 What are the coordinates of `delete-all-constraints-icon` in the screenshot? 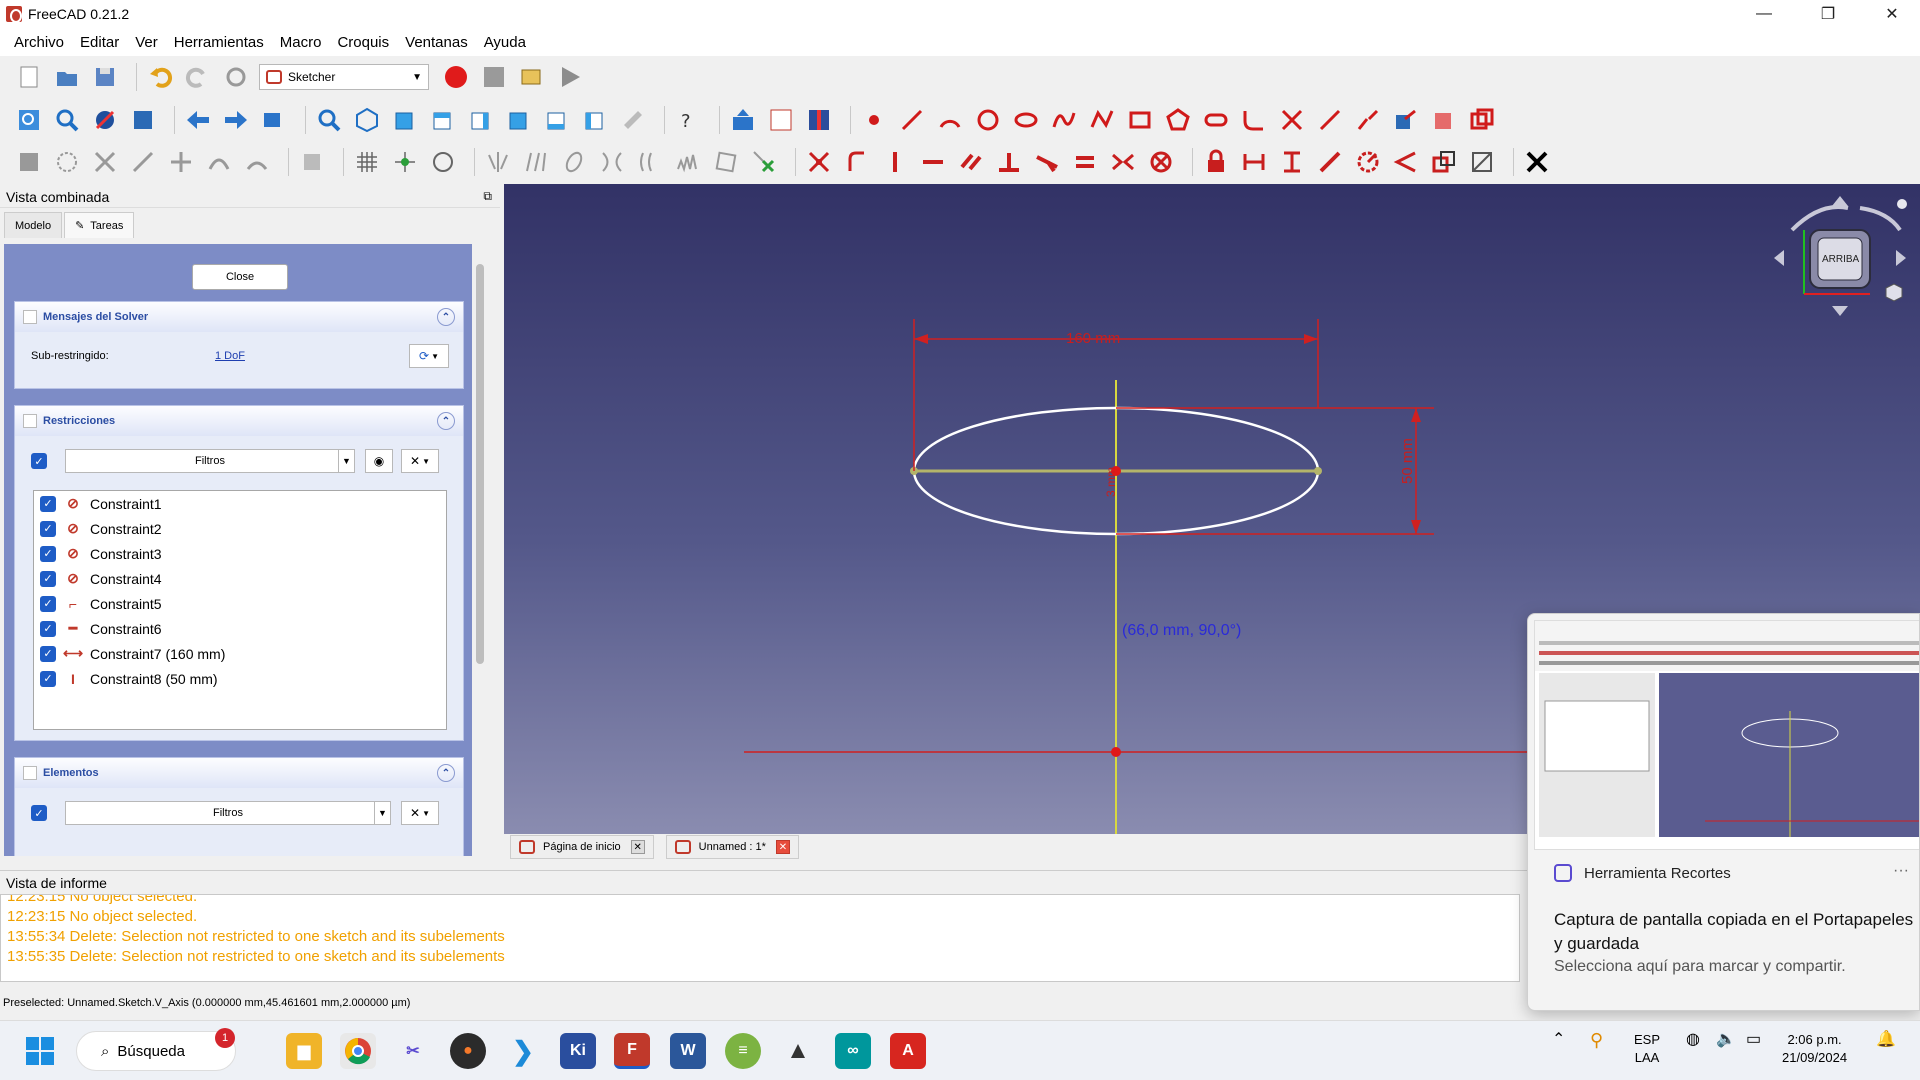 It's located at (764, 162).